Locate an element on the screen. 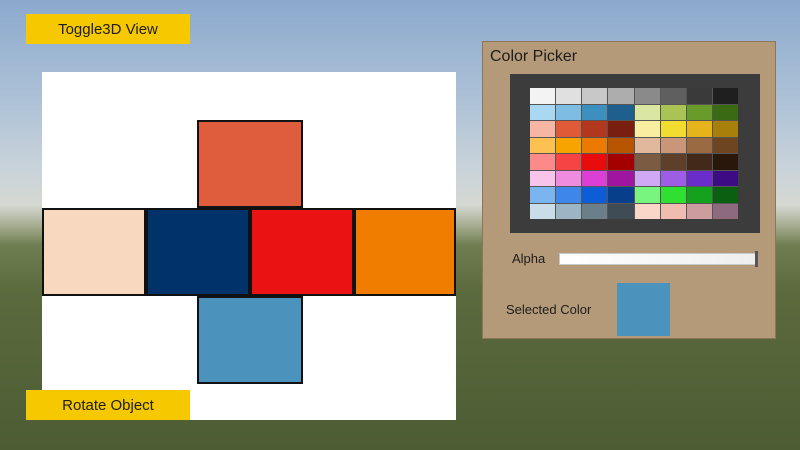 The width and height of the screenshot is (800, 450). swatch-grid is located at coordinates (634, 153).